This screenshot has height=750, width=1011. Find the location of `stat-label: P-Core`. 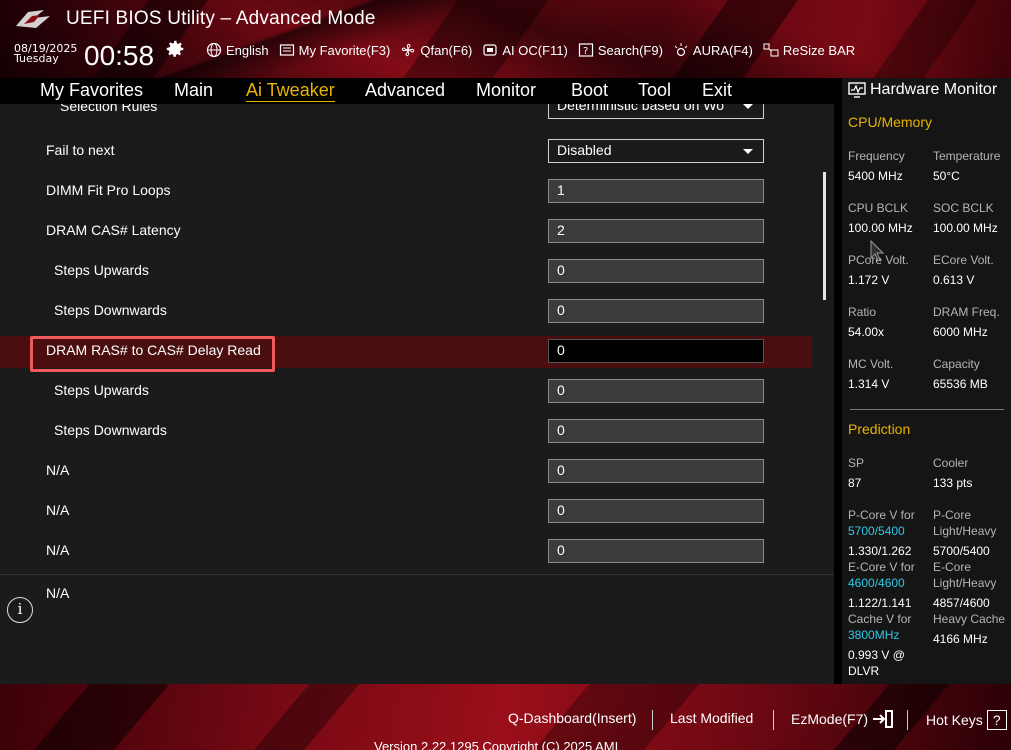

stat-label: P-Core is located at coordinates (952, 515).